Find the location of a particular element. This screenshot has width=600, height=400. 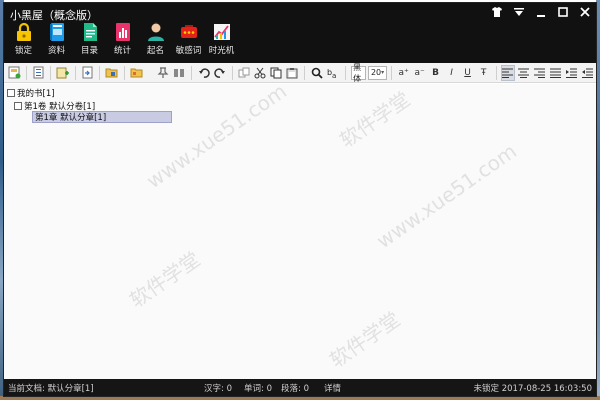

add-volume-icon is located at coordinates (63, 73).